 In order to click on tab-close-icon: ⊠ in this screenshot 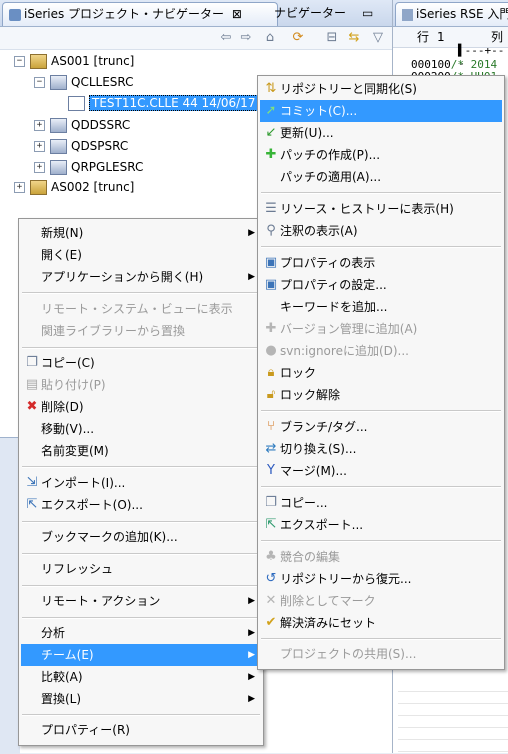, I will do `click(237, 14)`.